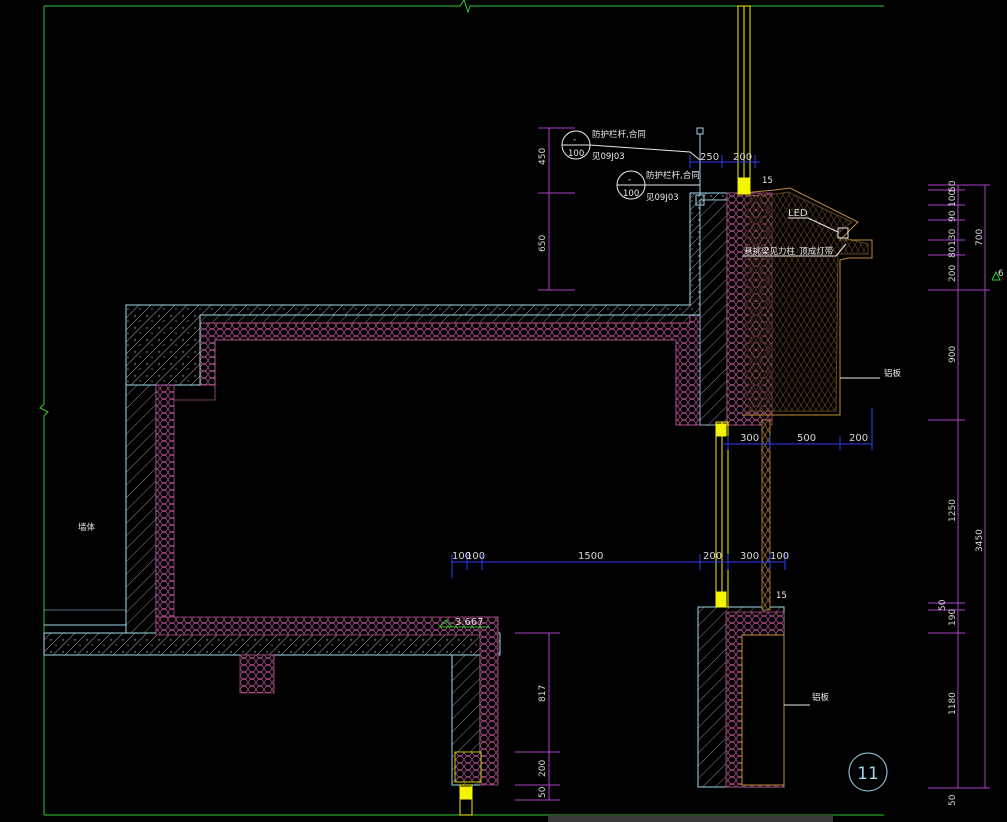 This screenshot has height=822, width=1007. I want to click on dim-r-130: 130, so click(953, 237).